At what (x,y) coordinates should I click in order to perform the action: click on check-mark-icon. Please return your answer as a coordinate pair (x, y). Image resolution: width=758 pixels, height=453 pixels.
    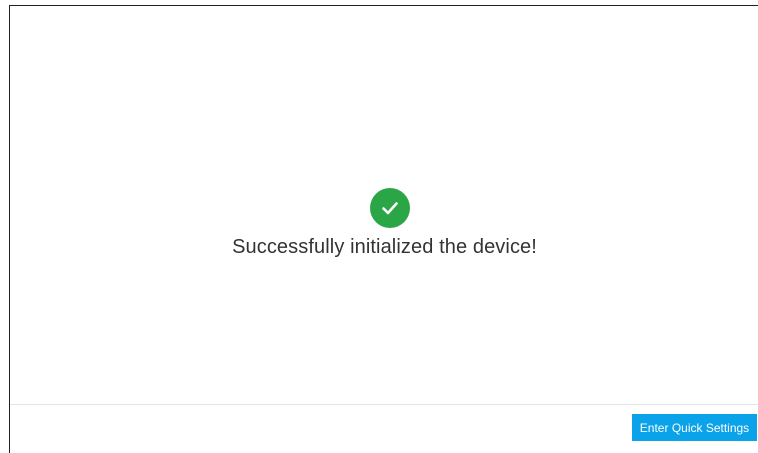
    Looking at the image, I should click on (390, 208).